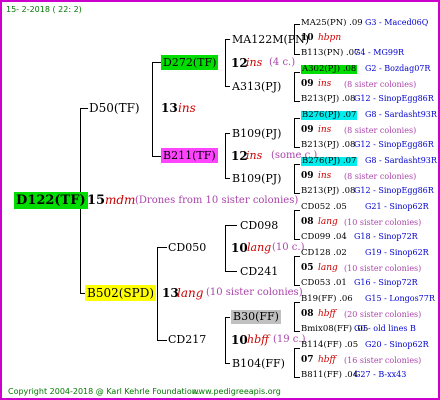  Describe the element at coordinates (44, 9) in the screenshot. I see `date-header: 15- 2-2018 ( 22: 2)` at that location.